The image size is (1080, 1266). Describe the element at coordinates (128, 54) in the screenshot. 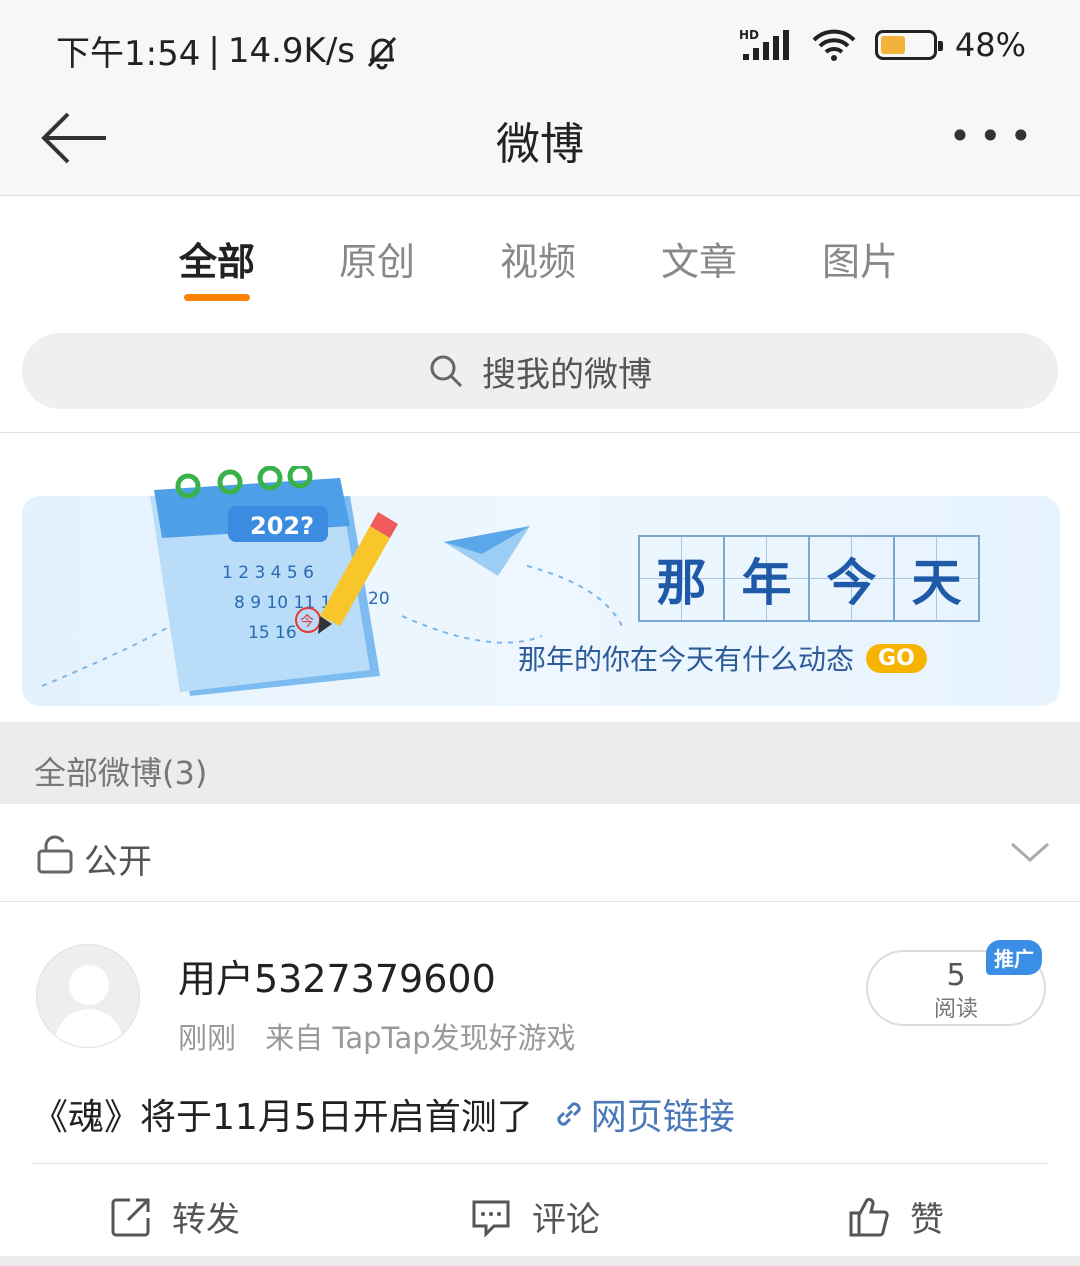

I see `status-time: 下午1:54` at that location.